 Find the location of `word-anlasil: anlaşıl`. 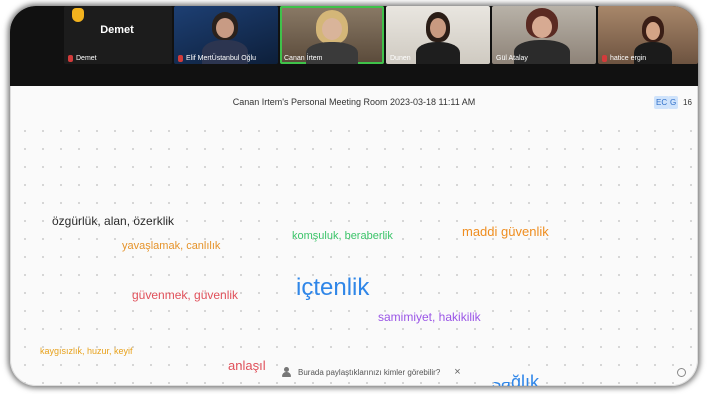

word-anlasil: anlaşıl is located at coordinates (247, 365).